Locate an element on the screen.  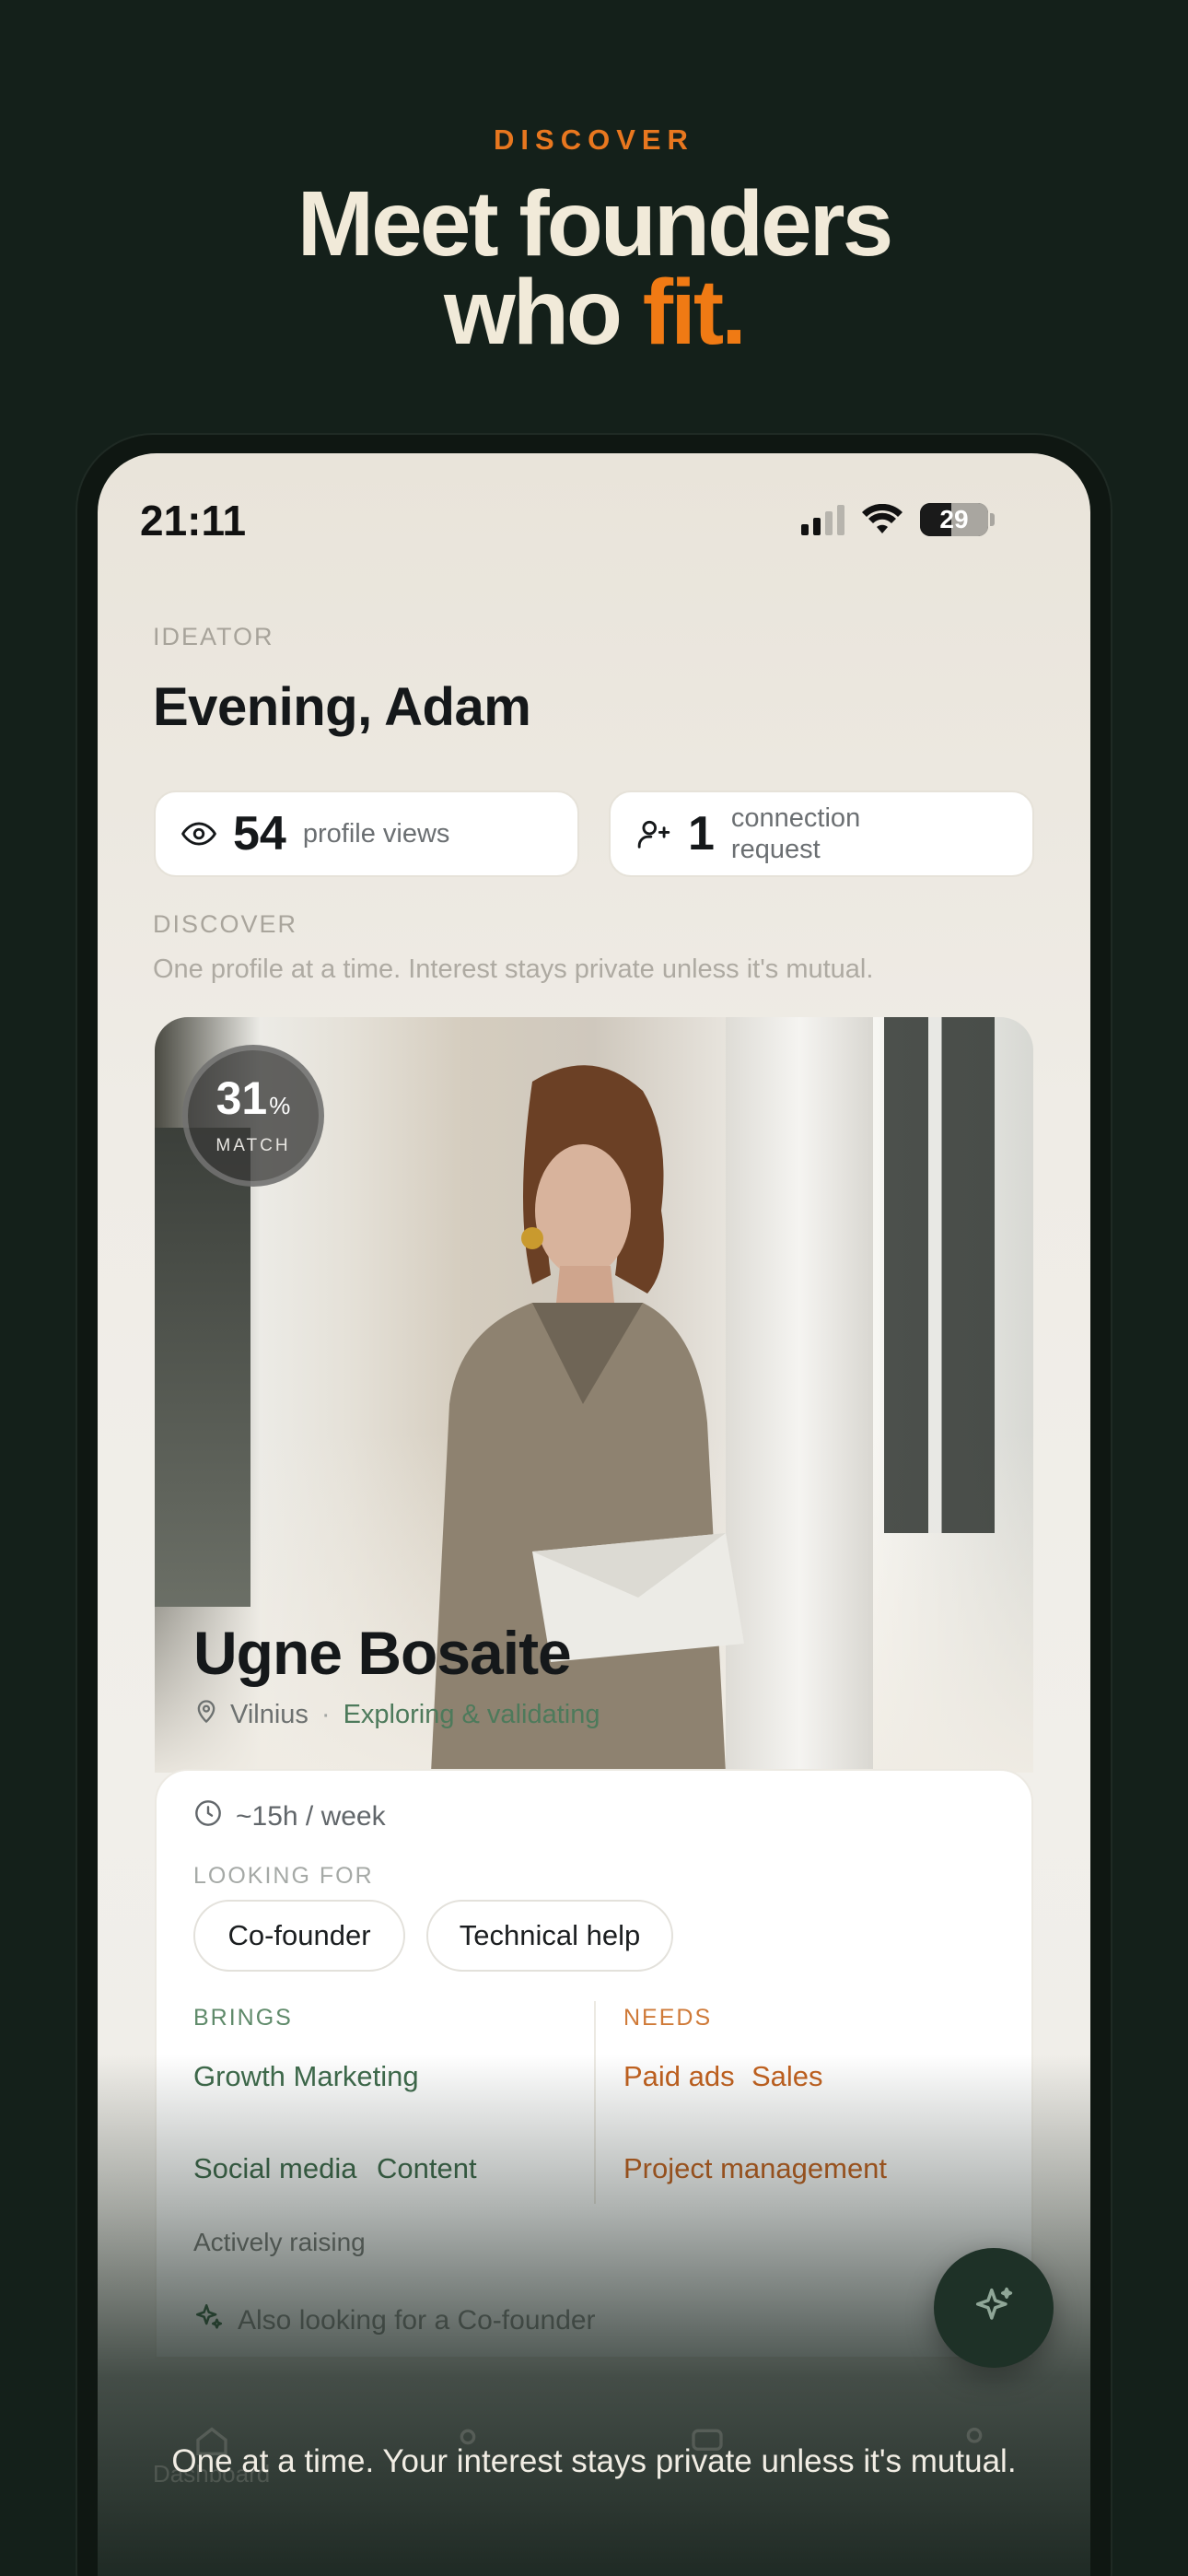
photo-background-window-right is located at coordinates (939, 1275).